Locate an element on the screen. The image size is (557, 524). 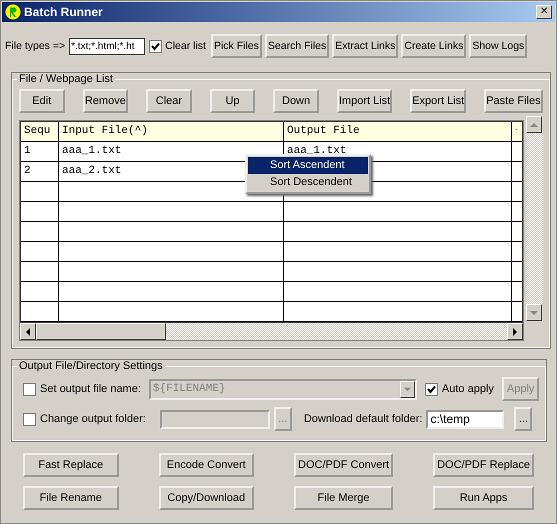
change-folder-label: Change output folder: is located at coordinates (93, 419).